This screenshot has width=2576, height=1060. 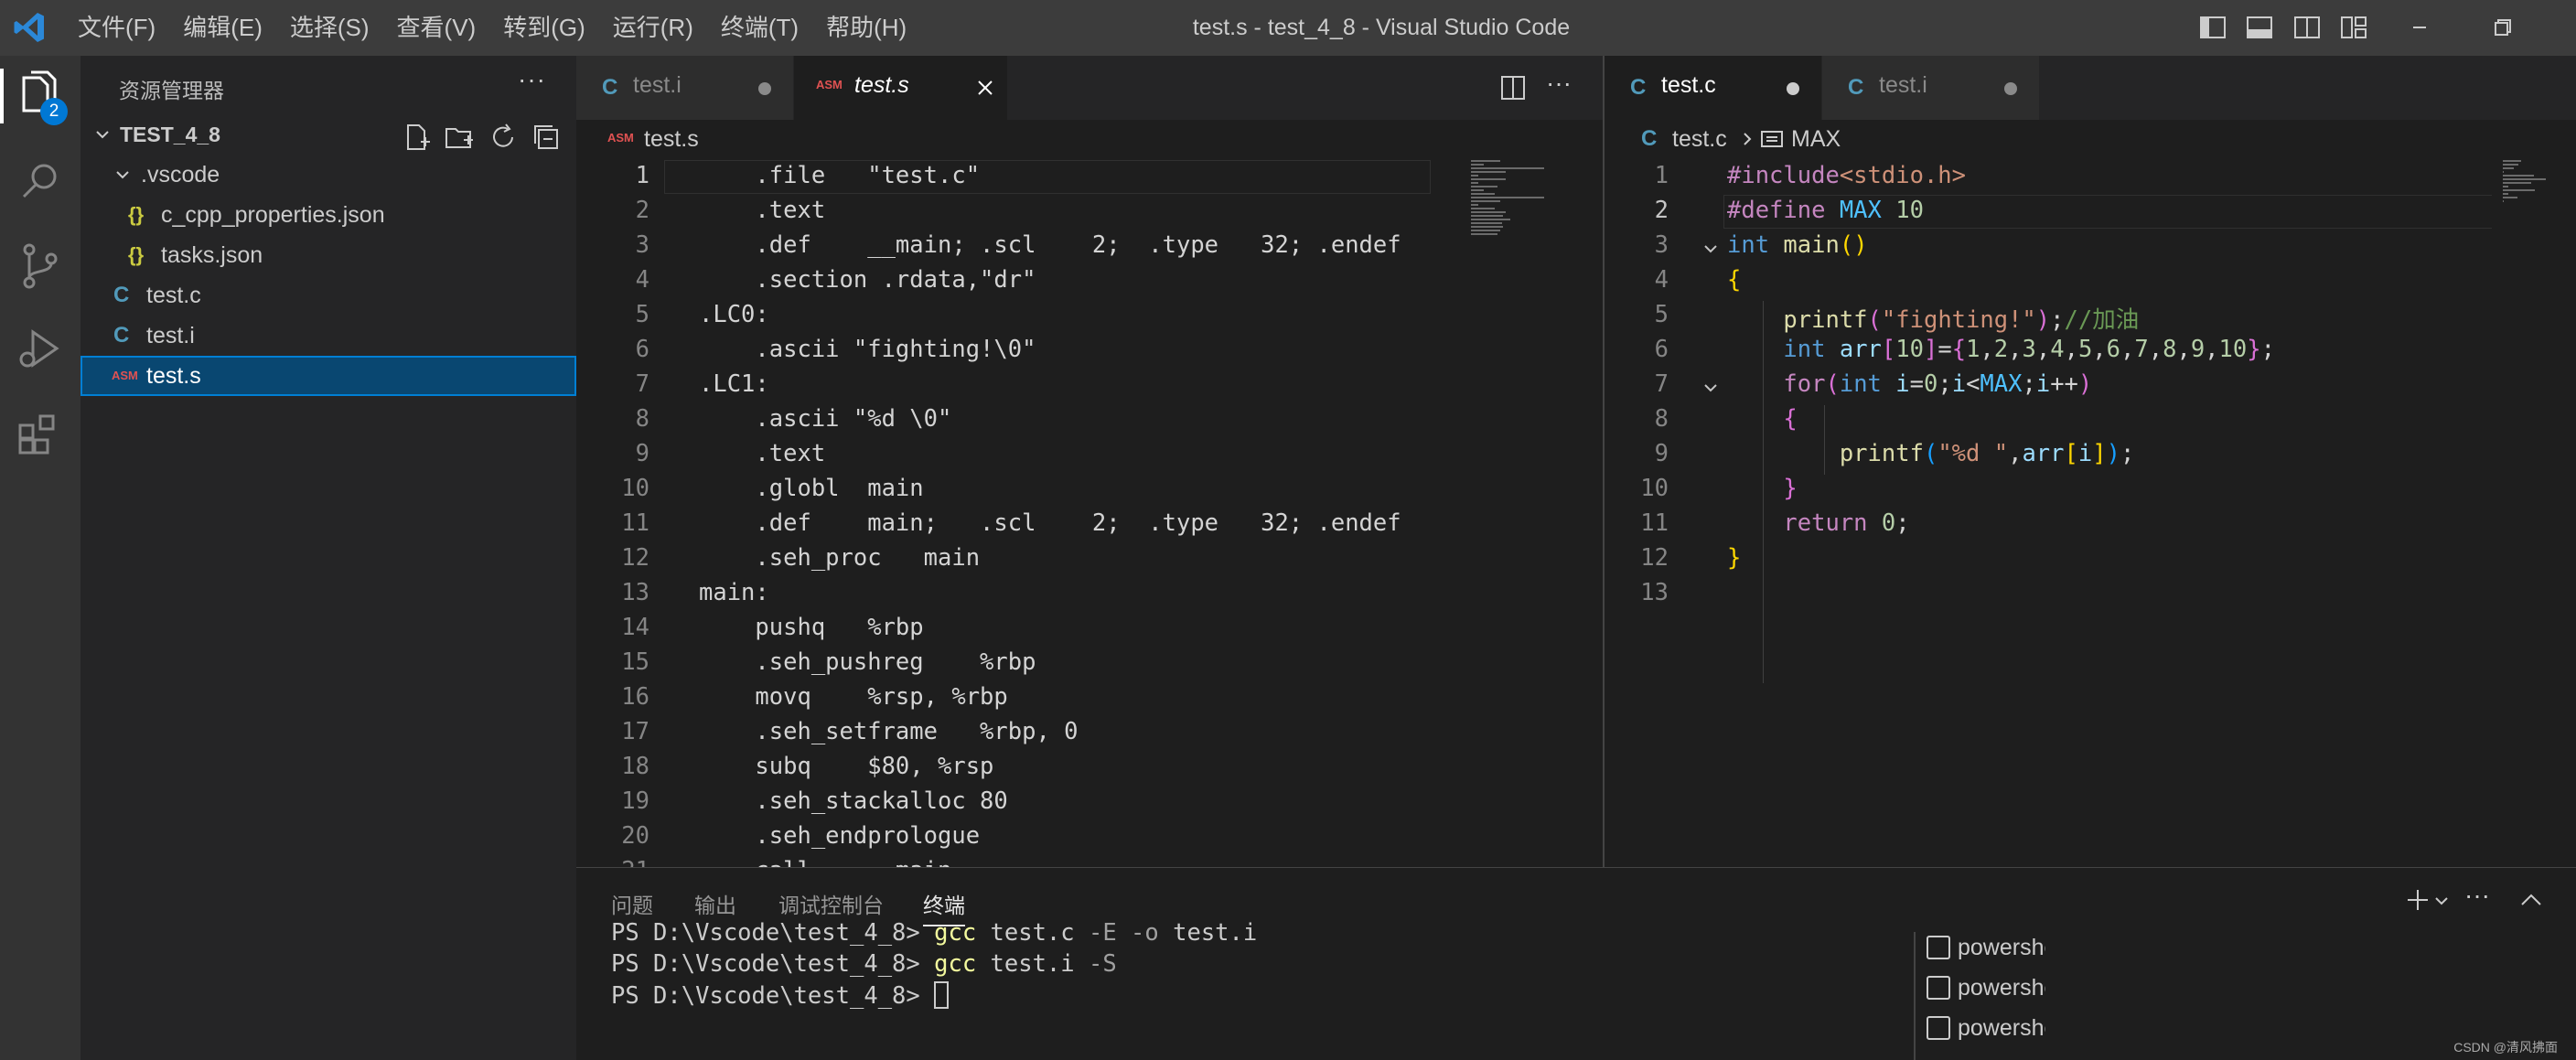 I want to click on json-file-icon: {}, so click(x=137, y=254).